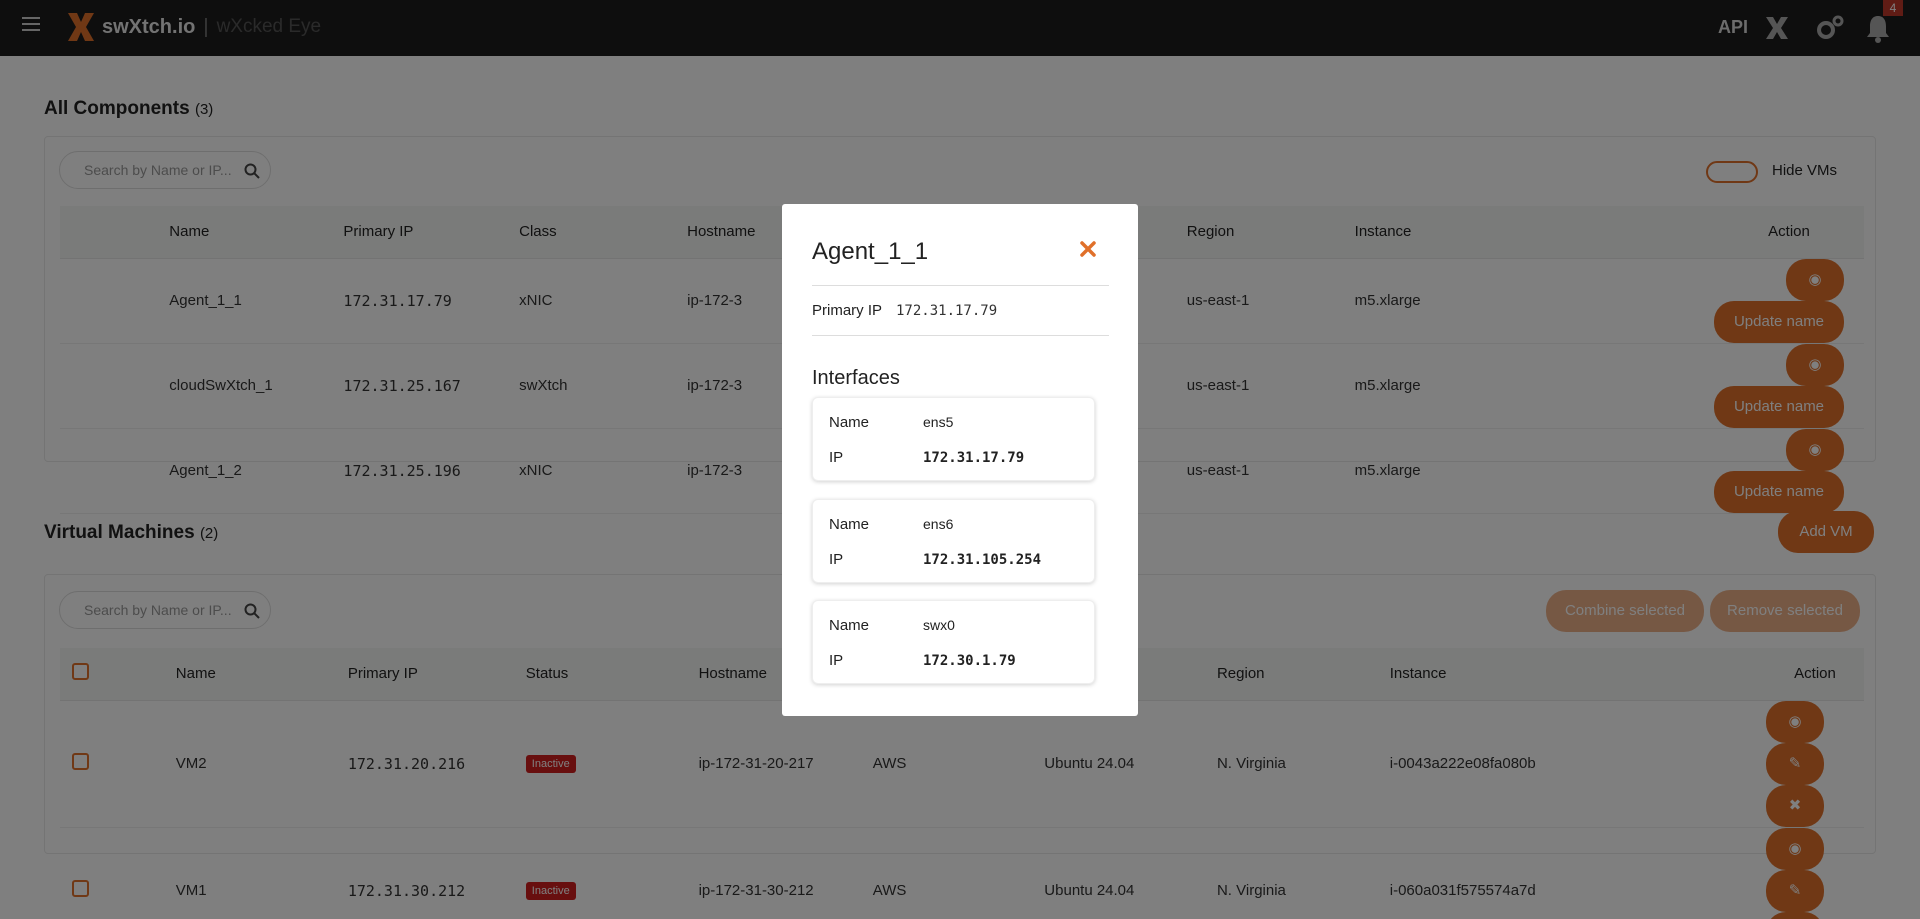  What do you see at coordinates (847, 310) in the screenshot?
I see `primary-ip-label: Primary IP` at bounding box center [847, 310].